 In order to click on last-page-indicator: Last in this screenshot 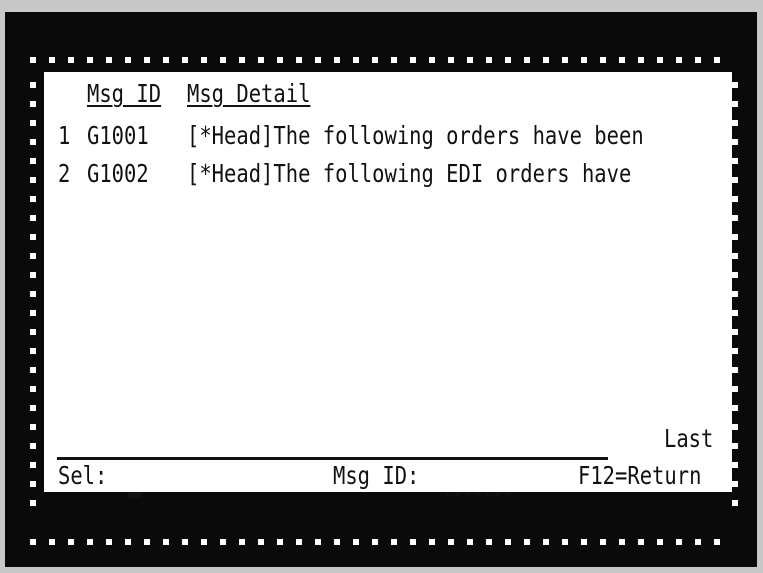, I will do `click(689, 438)`.